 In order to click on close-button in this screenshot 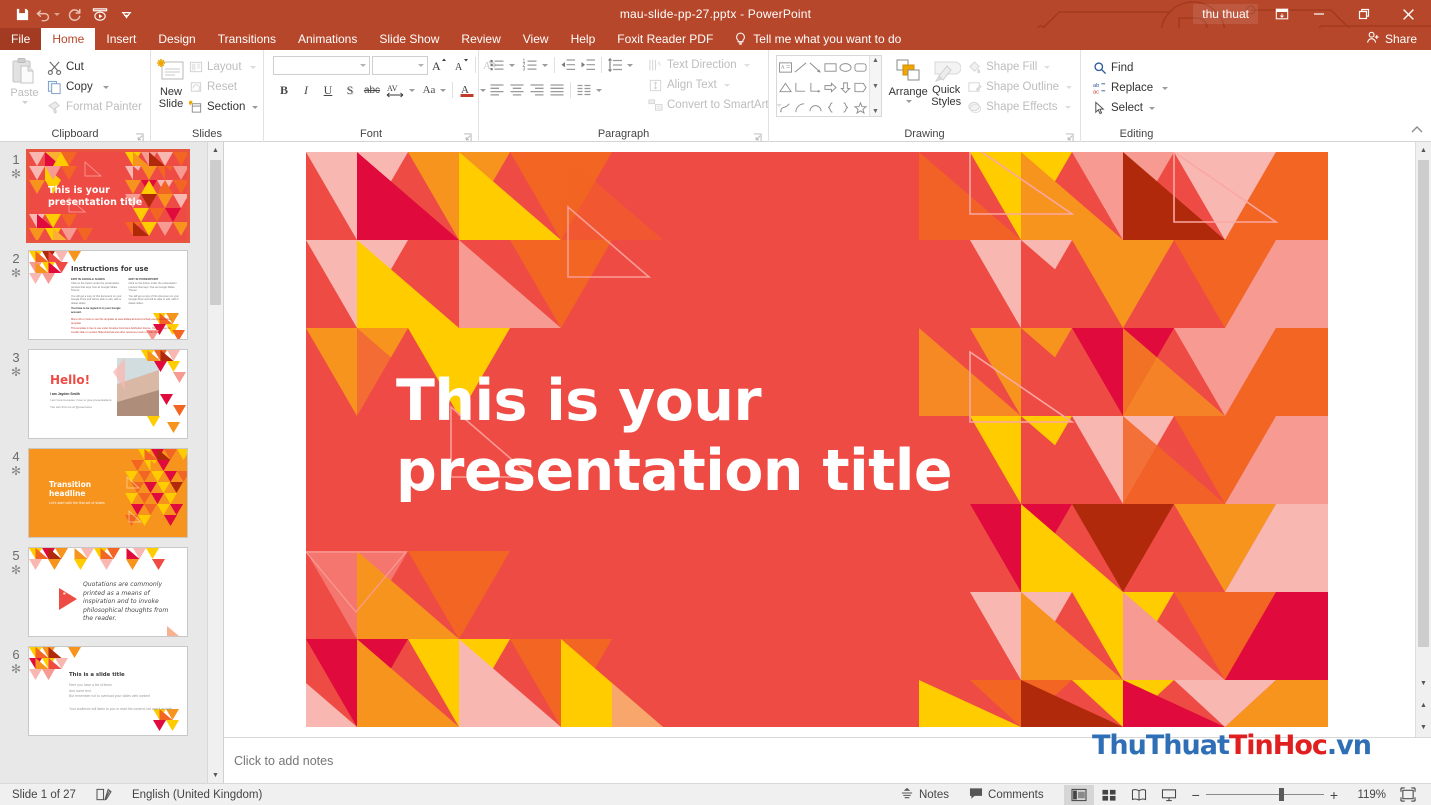, I will do `click(1408, 14)`.